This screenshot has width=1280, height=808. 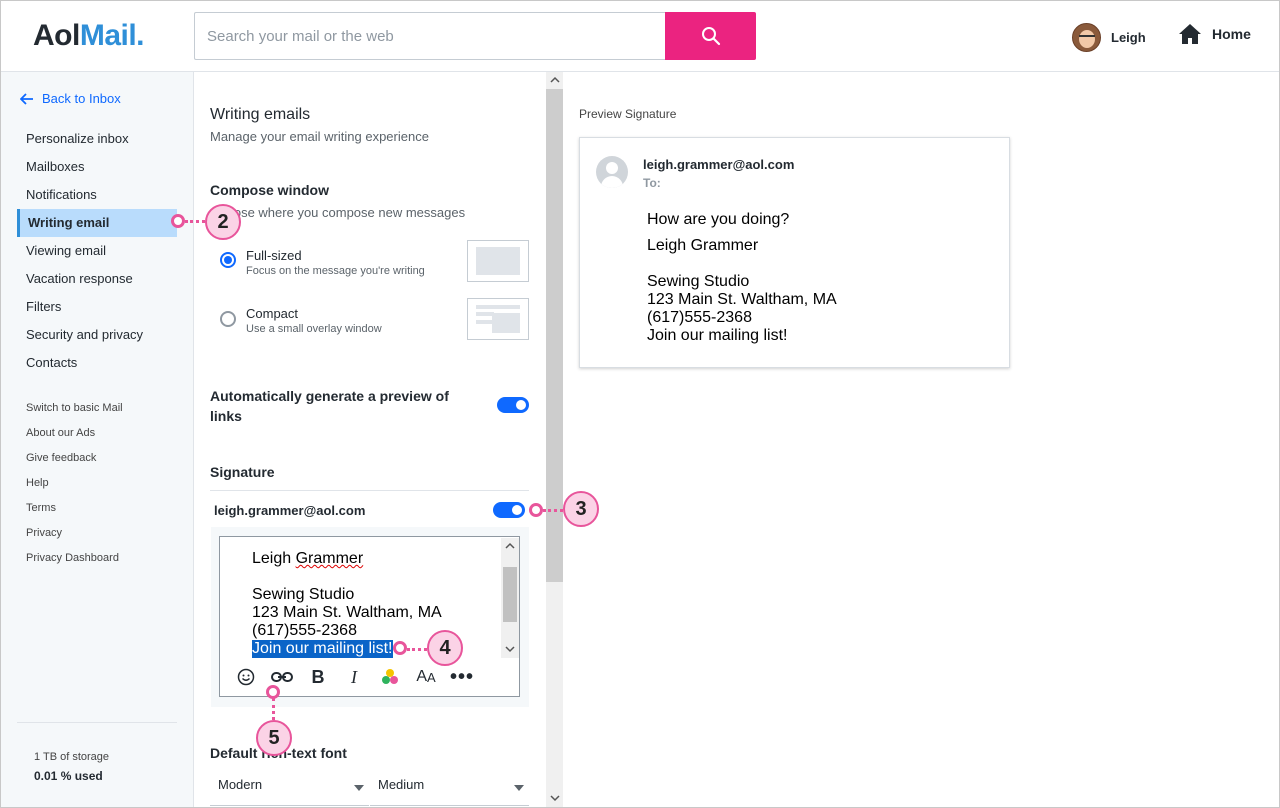 I want to click on editor-toolbar: B I AA •••, so click(x=354, y=677).